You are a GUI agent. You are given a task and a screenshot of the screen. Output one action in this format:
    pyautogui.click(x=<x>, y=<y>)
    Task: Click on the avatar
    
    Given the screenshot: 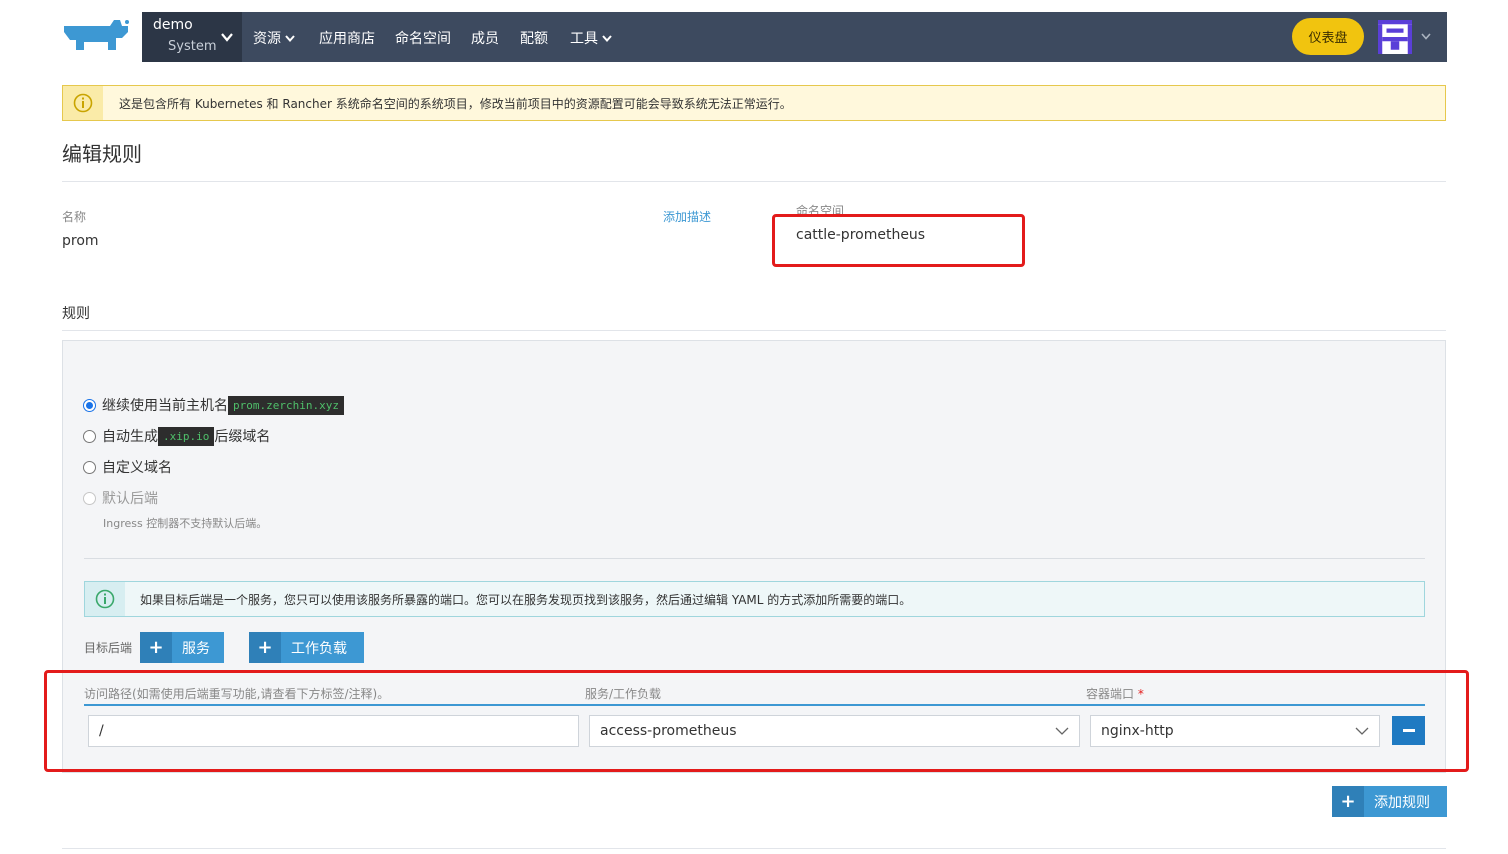 What is the action you would take?
    pyautogui.click(x=1395, y=37)
    